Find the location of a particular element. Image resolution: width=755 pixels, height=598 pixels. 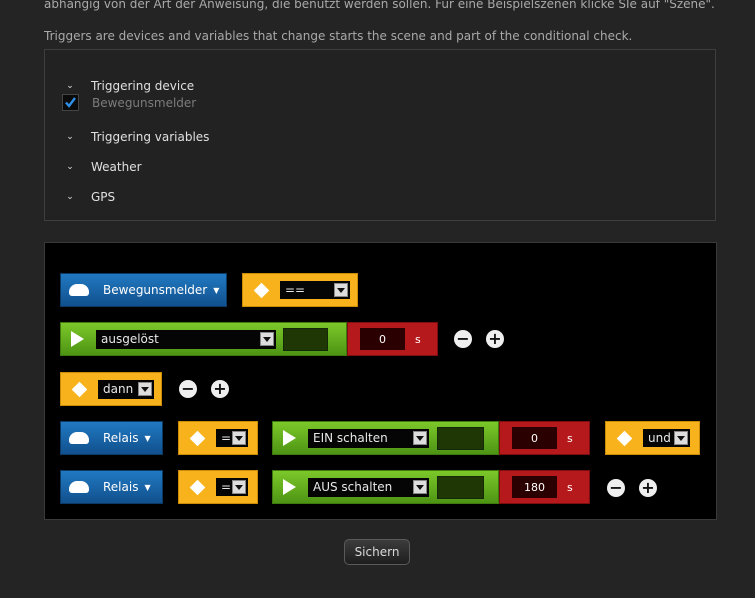

device-label: Bewegunsmelder is located at coordinates (155, 290).